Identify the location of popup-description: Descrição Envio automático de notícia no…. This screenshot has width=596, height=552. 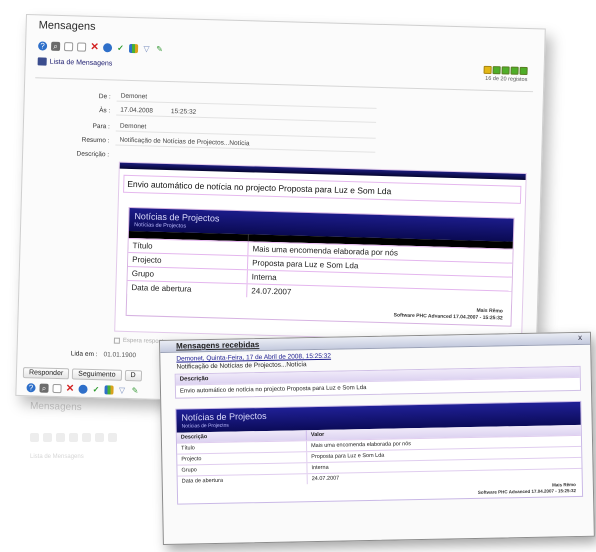
(378, 382).